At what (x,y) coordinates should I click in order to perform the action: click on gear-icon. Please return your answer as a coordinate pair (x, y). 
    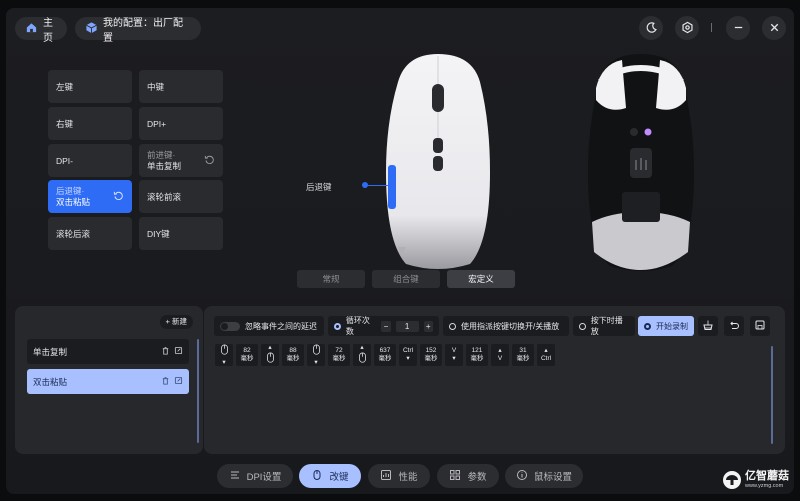
    Looking at the image, I should click on (687, 28).